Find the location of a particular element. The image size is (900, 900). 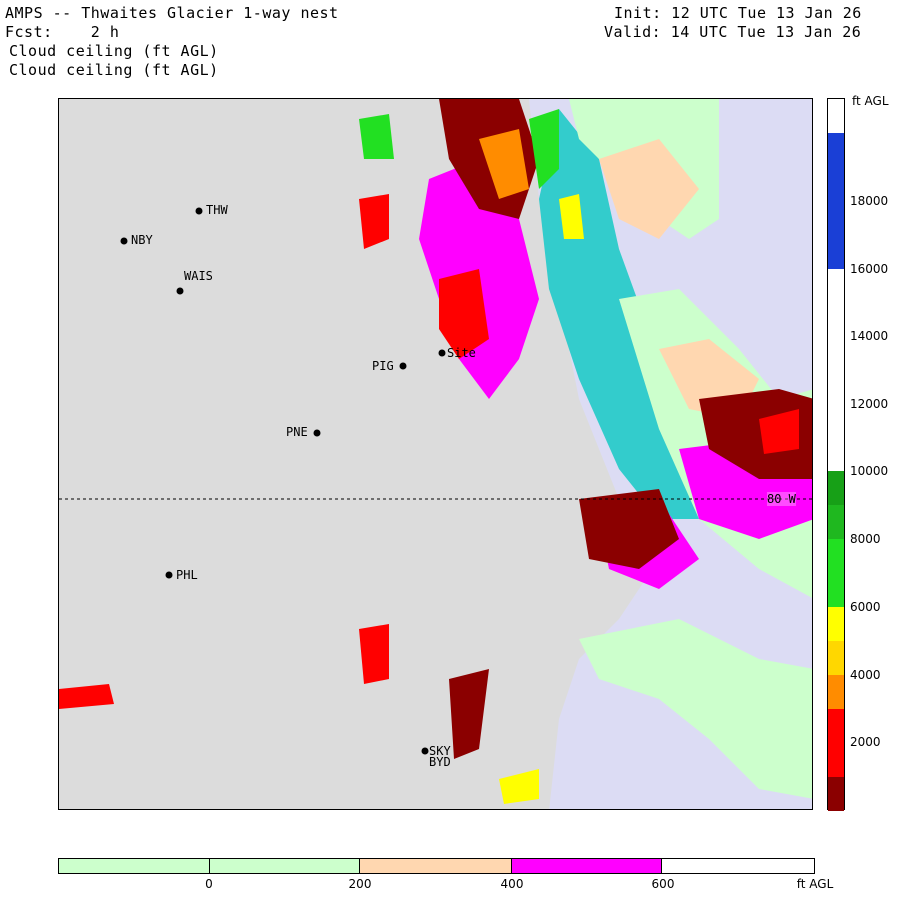

colorbar-label-10000: 10000 is located at coordinates (869, 471).